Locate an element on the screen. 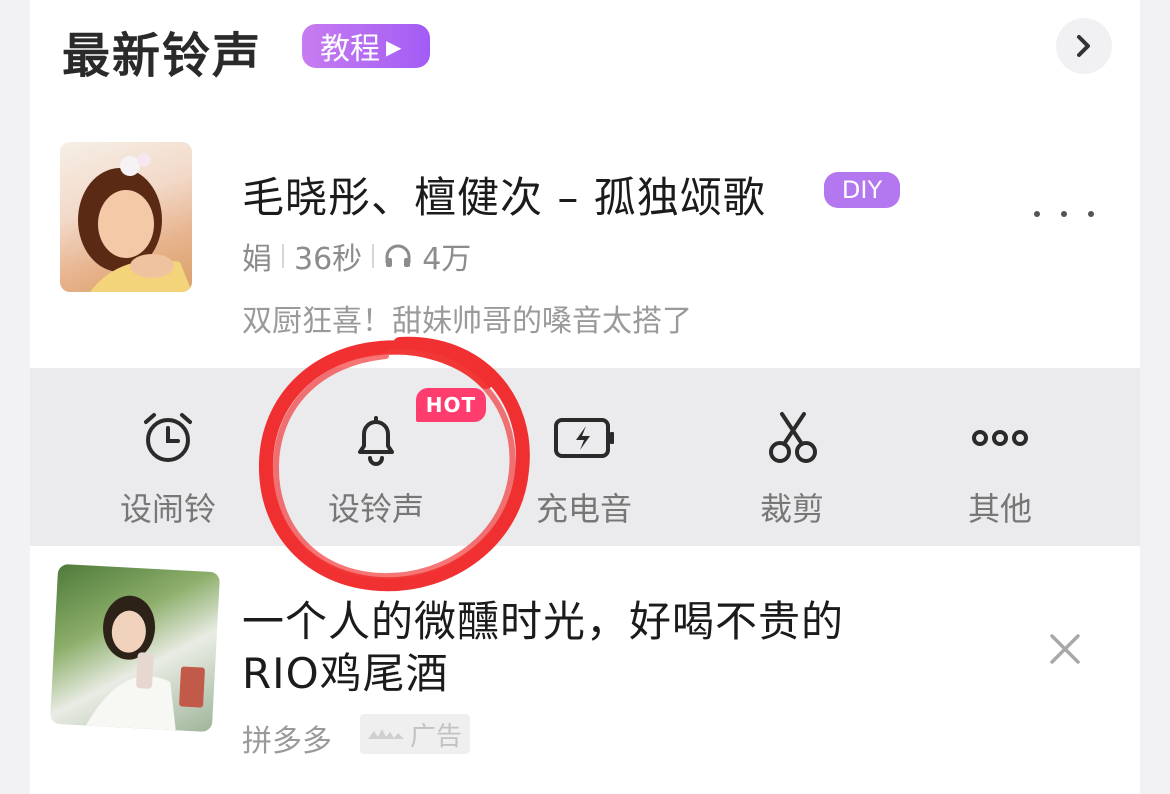 This screenshot has width=1170, height=794. chevron-right-icon is located at coordinates (1083, 46).